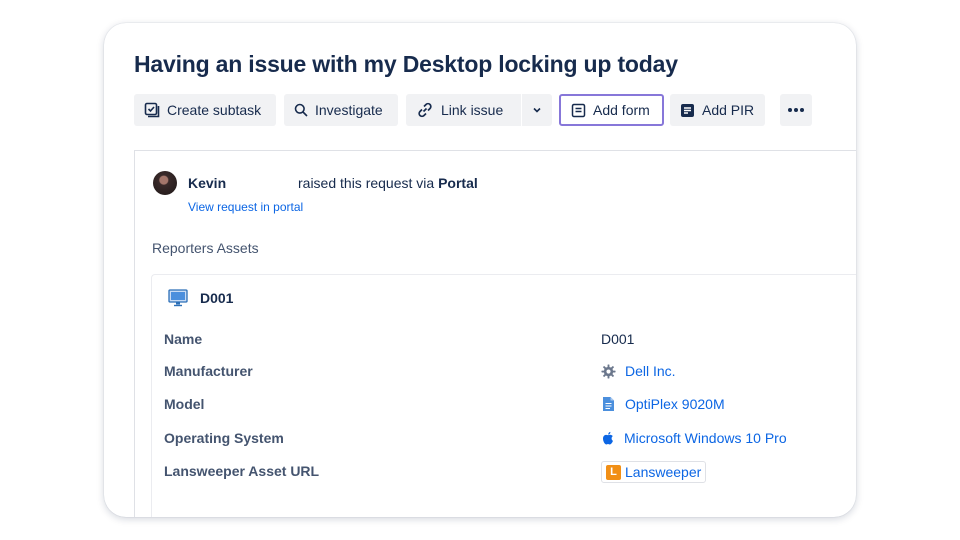  I want to click on operating-system-link: Microsoft Windows 10 Pro, so click(694, 438).